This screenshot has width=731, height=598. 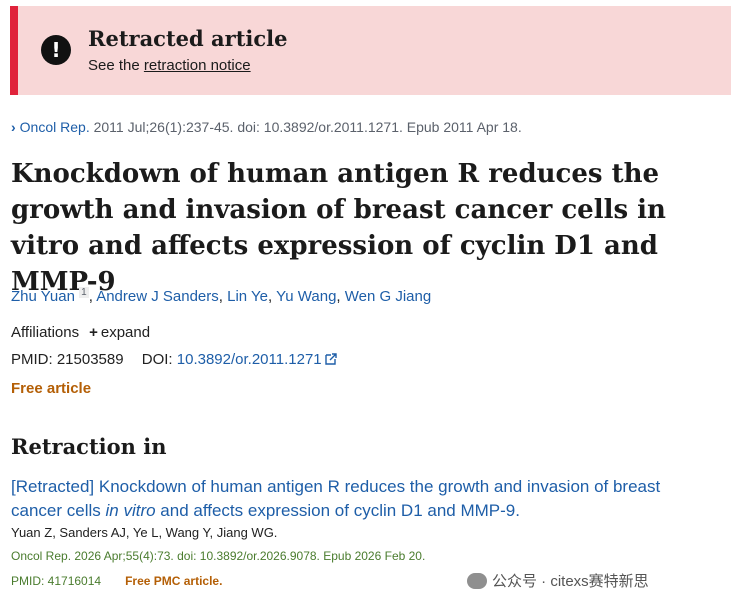 I want to click on affiliations-row: Affiliations + expand, so click(x=80, y=332).